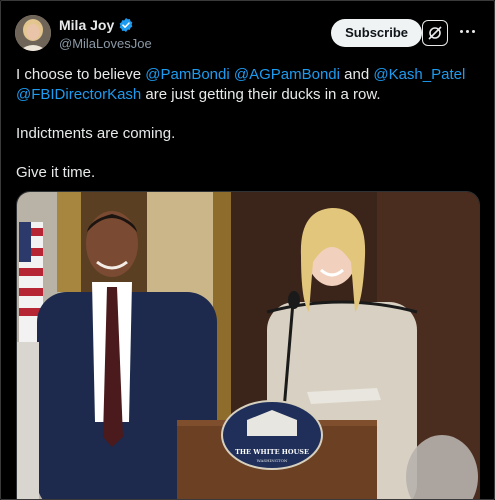 Image resolution: width=495 pixels, height=500 pixels. I want to click on display-name: Mila Joy, so click(86, 25).